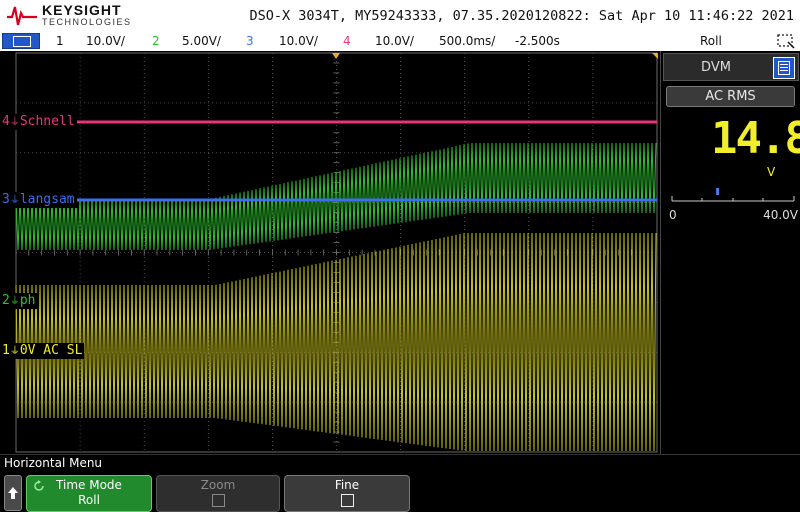  I want to click on ch4-label-text: Schnell, so click(47, 121).